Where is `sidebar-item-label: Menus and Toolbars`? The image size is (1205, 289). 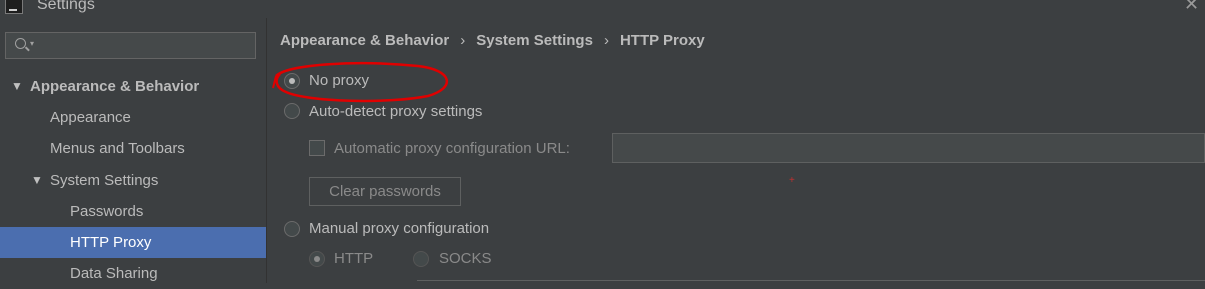 sidebar-item-label: Menus and Toolbars is located at coordinates (117, 148).